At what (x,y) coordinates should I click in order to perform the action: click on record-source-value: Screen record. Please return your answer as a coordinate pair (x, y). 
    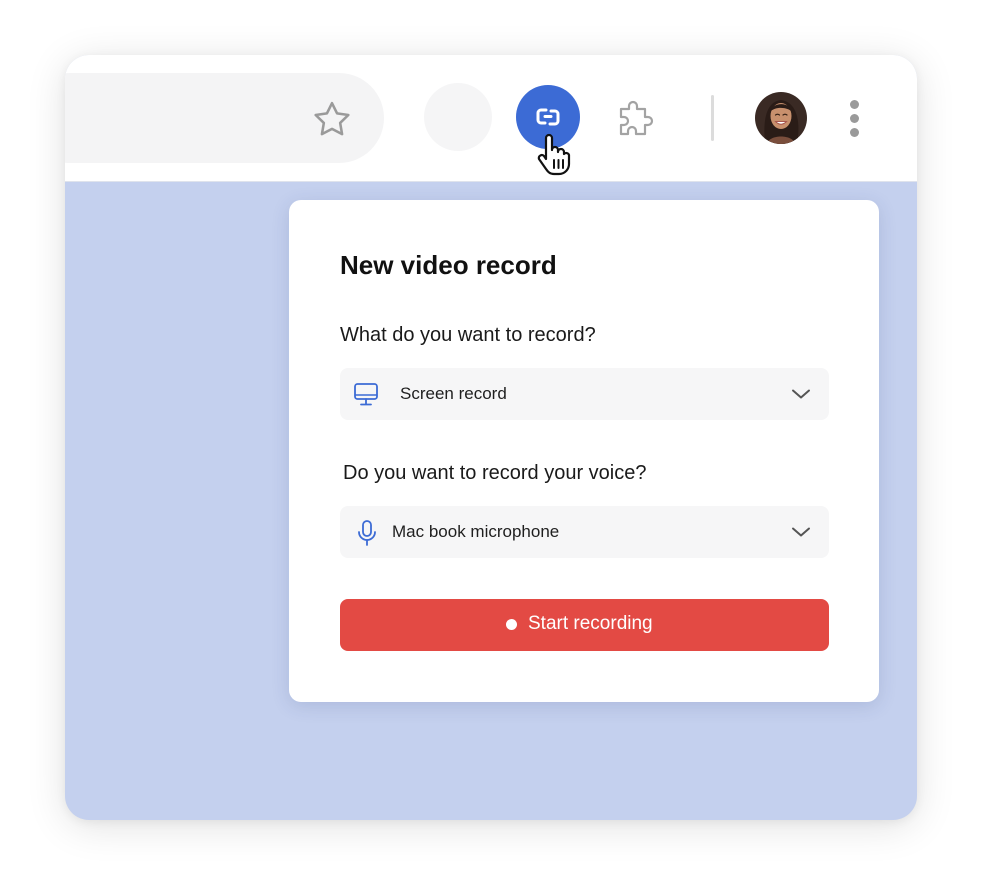
    Looking at the image, I should click on (453, 393).